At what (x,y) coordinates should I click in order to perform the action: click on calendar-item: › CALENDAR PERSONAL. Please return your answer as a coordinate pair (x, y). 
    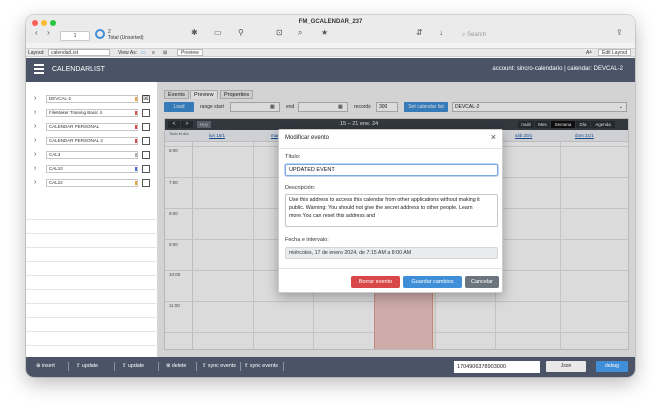
    Looking at the image, I should click on (92, 127).